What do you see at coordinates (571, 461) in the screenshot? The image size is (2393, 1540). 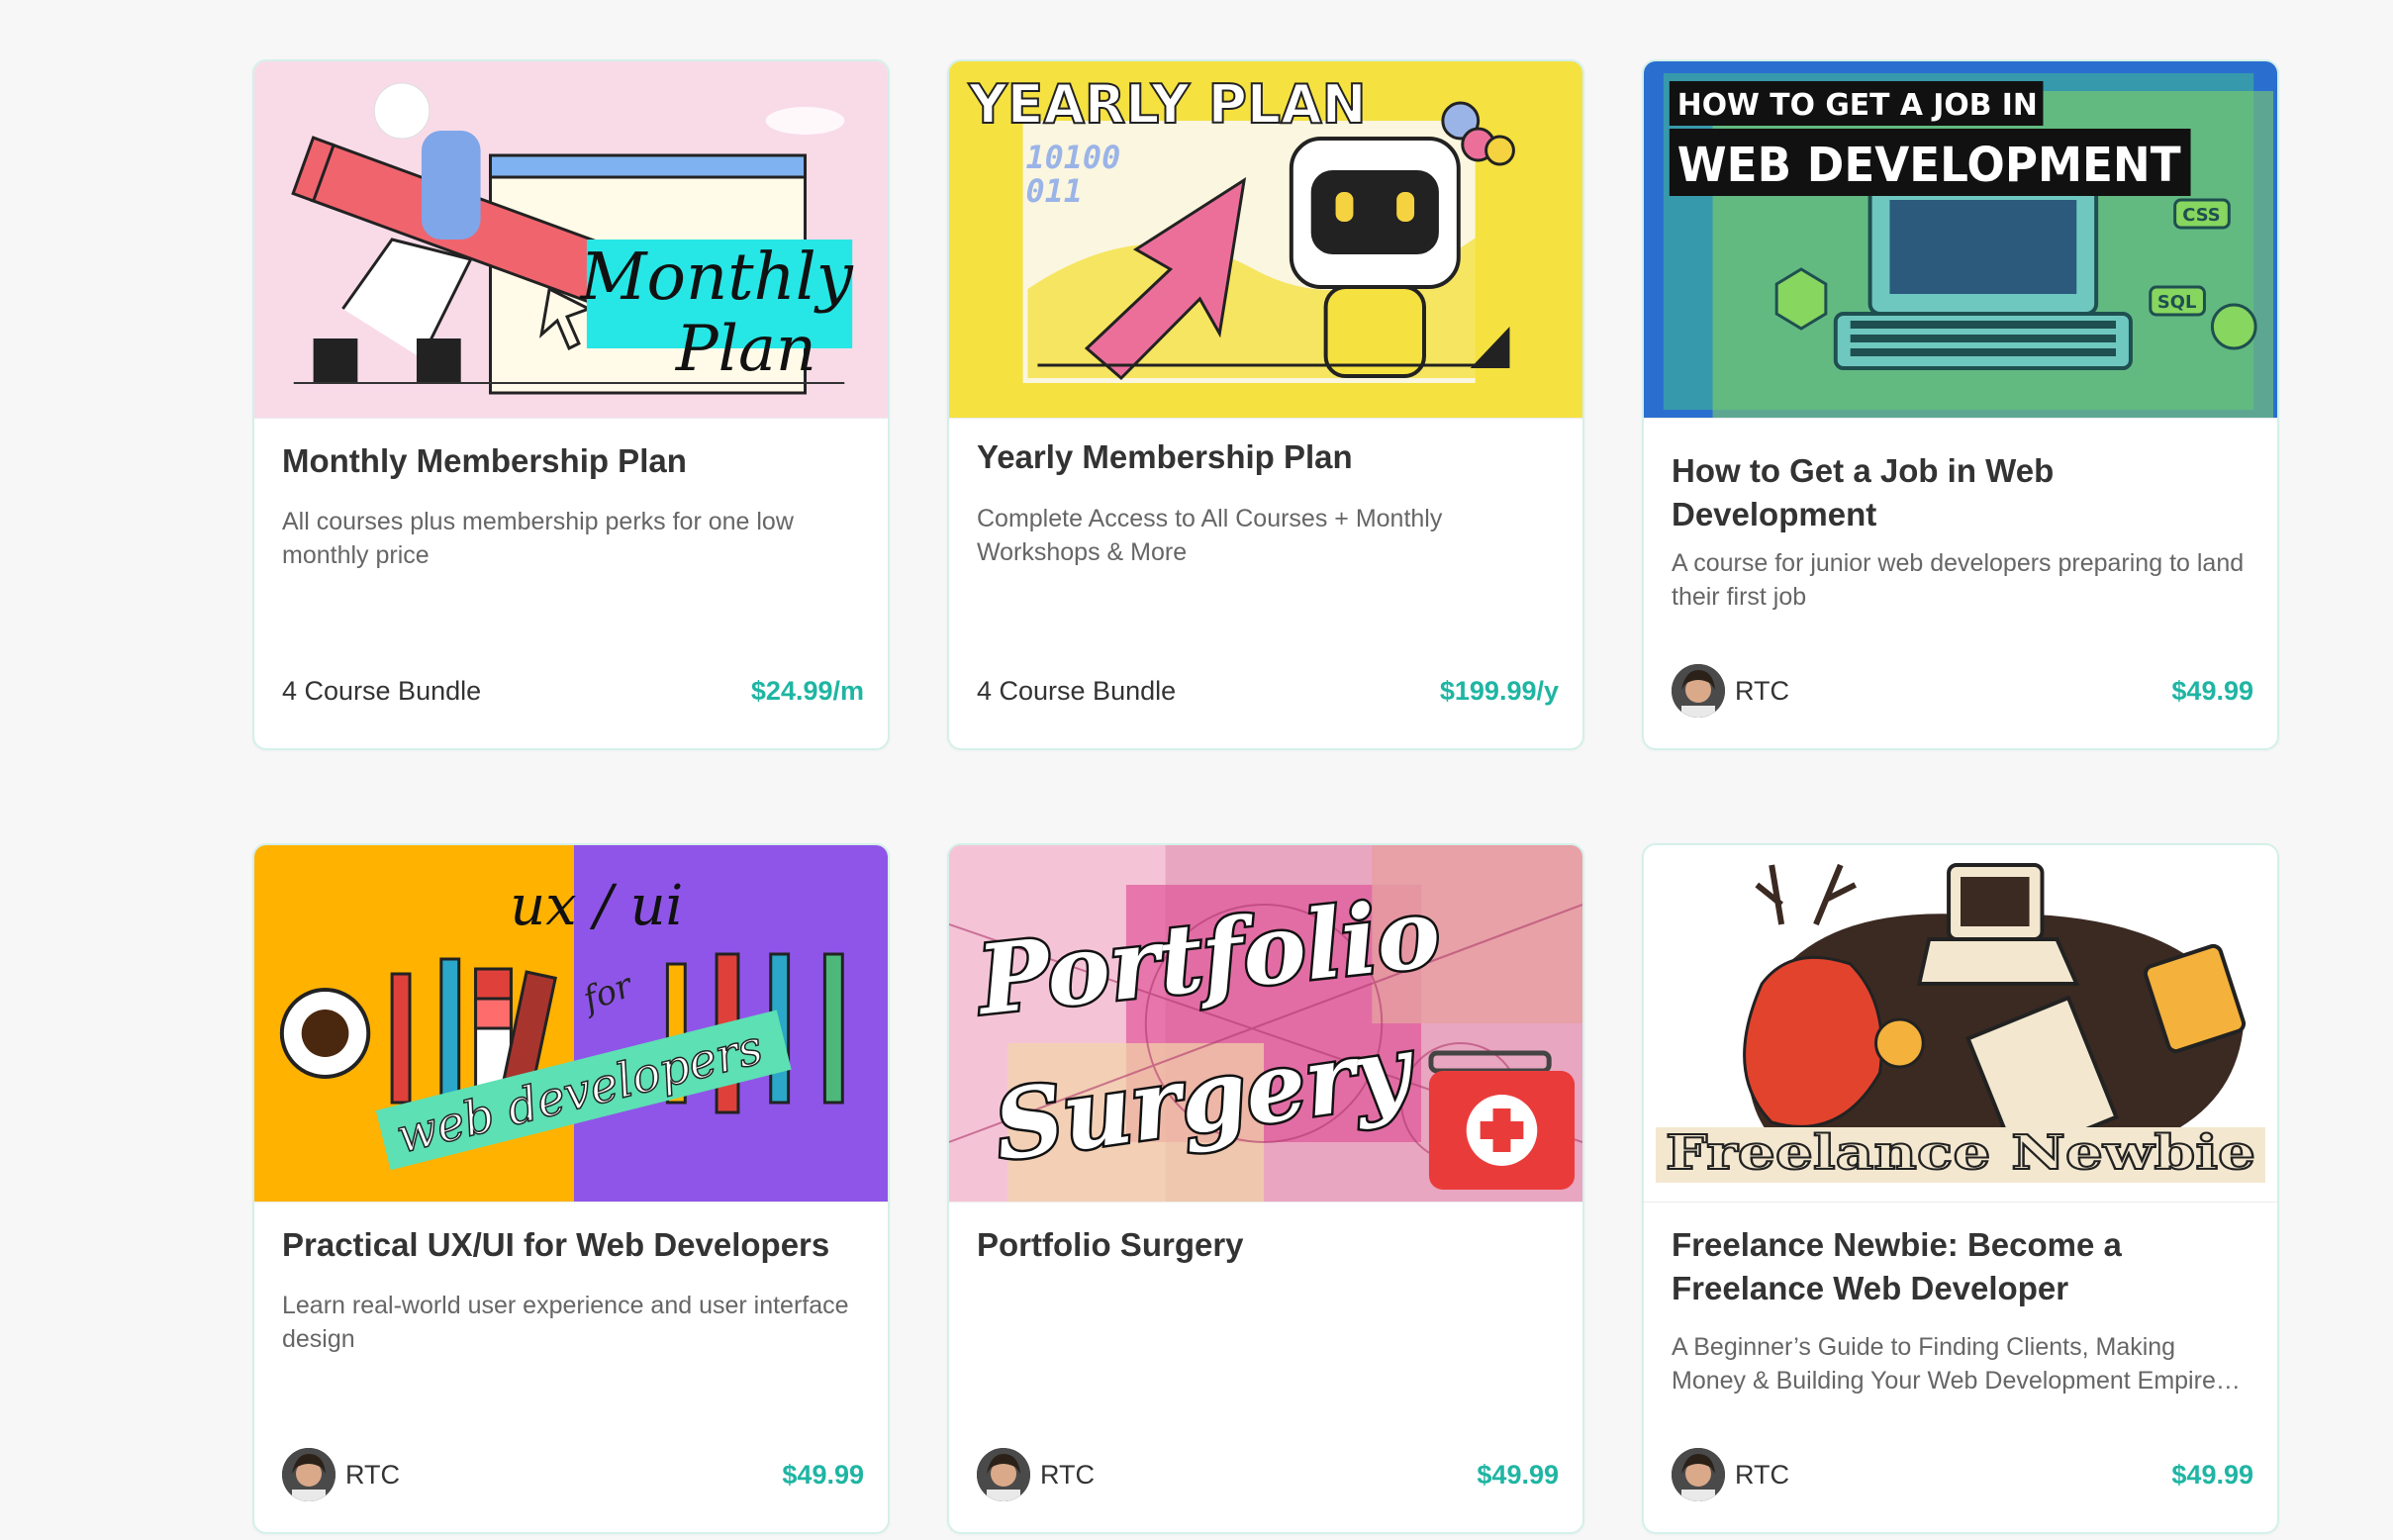 I see `course-title: Monthly Membership Plan` at bounding box center [571, 461].